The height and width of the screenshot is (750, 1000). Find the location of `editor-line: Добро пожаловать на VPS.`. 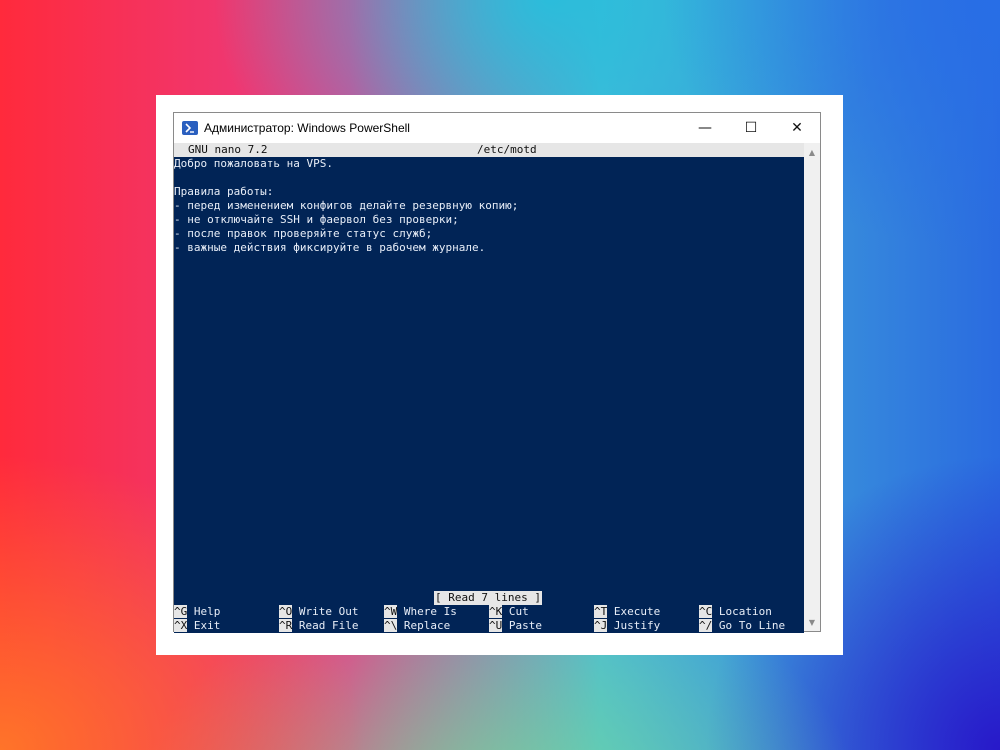

editor-line: Добро пожаловать на VPS. is located at coordinates (253, 163).